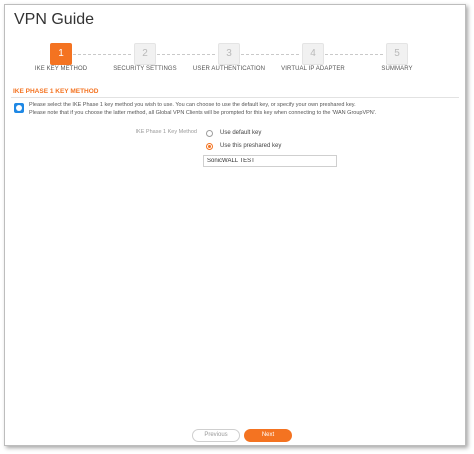  Describe the element at coordinates (251, 146) in the screenshot. I see `option-preshared-key-label: Use this preshared key` at that location.